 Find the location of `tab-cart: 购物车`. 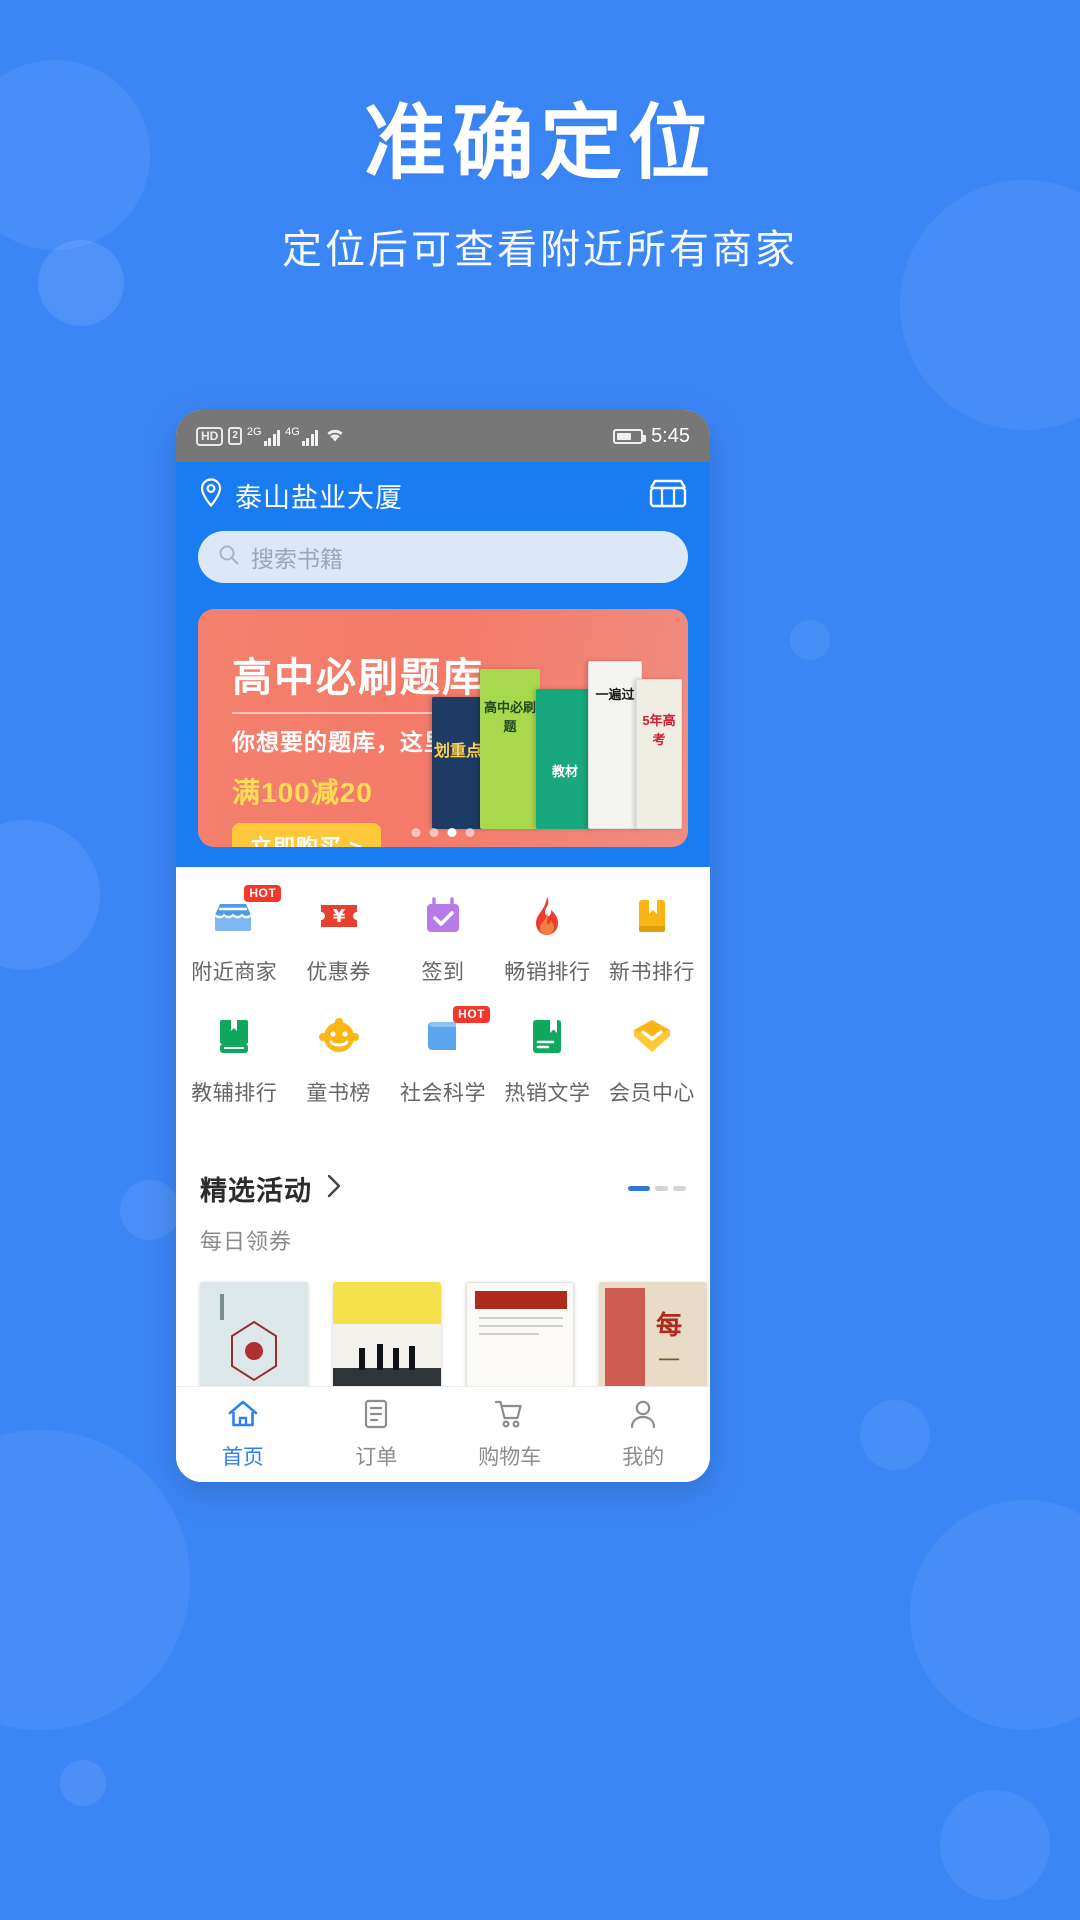

tab-cart: 购物车 is located at coordinates (510, 1435).